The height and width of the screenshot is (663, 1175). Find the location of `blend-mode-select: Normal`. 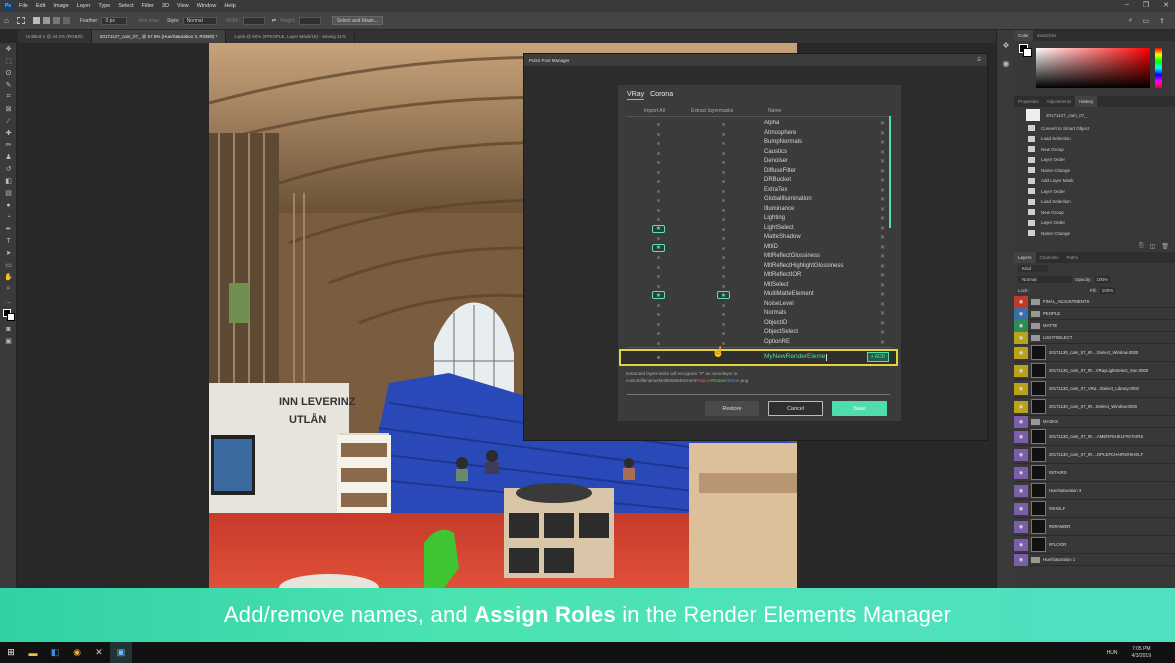

blend-mode-select: Normal is located at coordinates (1045, 279).